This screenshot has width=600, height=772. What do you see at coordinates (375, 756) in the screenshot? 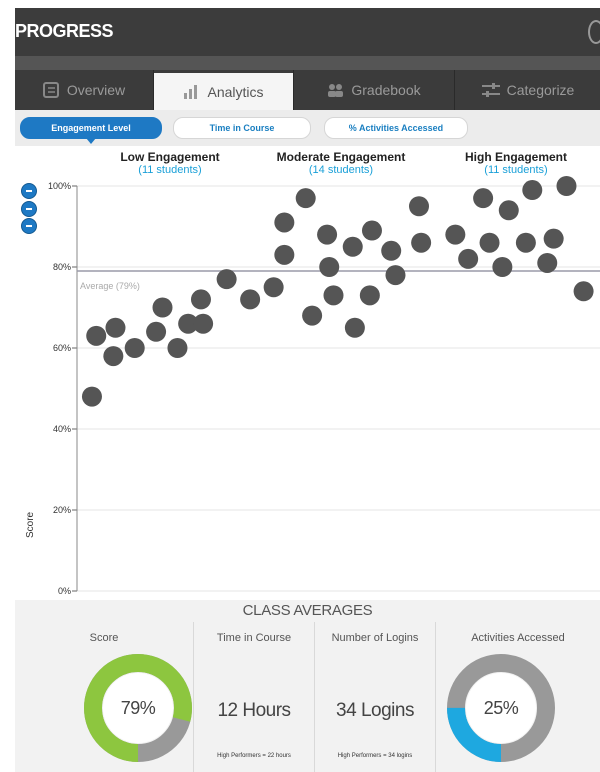
I see `logins-note: High Performers = 34 logins` at bounding box center [375, 756].